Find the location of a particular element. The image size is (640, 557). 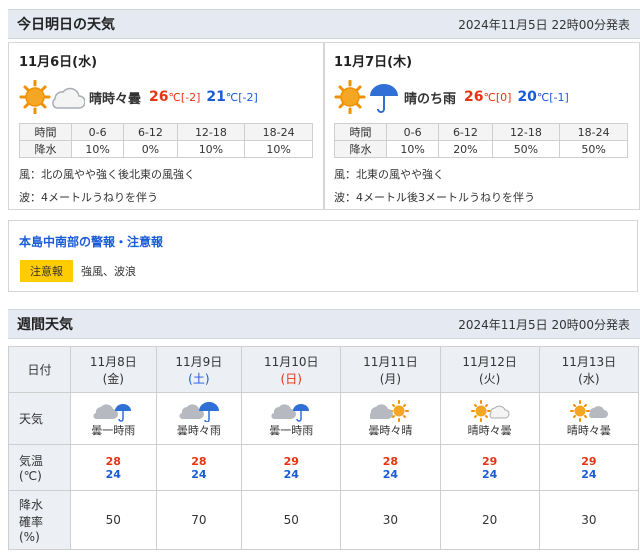

weekly-forecast-title: 週間天気 is located at coordinates (45, 325).